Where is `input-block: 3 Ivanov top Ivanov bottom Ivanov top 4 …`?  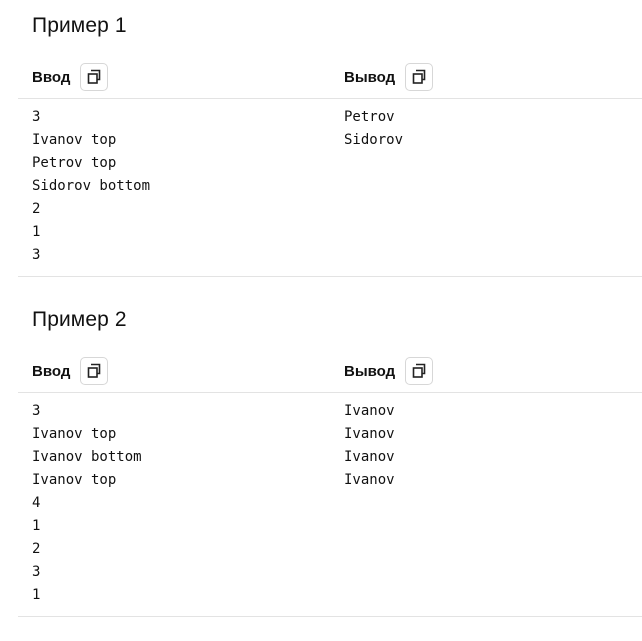
input-block: 3 Ivanov top Ivanov bottom Ivanov top 4 … is located at coordinates (87, 503).